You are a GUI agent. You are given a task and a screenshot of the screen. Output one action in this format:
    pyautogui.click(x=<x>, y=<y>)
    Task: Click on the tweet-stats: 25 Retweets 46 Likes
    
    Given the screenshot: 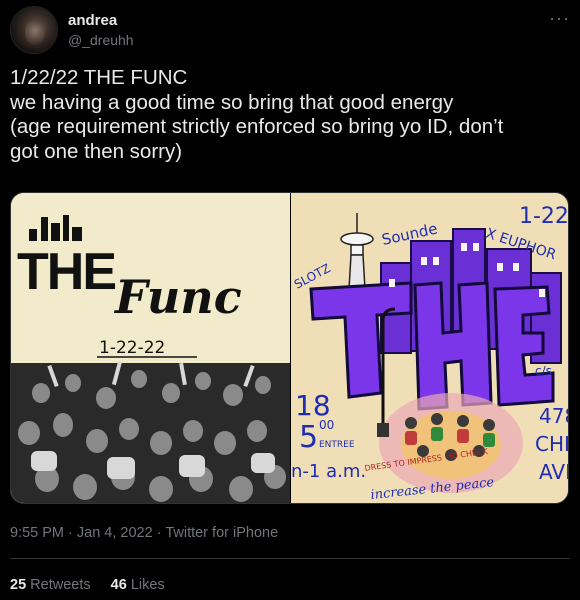 What is the action you would take?
    pyautogui.click(x=95, y=585)
    